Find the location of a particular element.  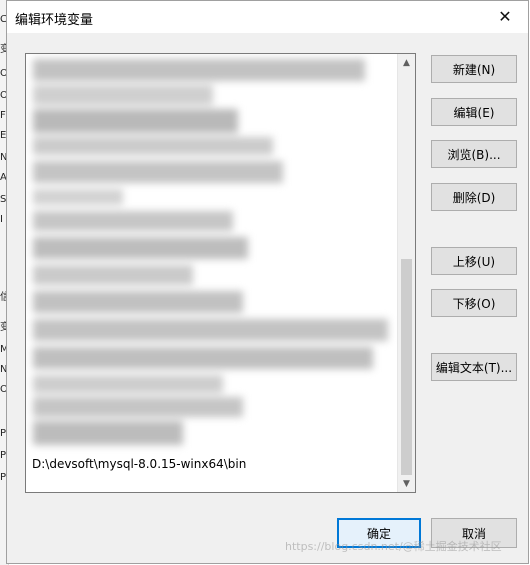

scroll-up-button: ▲ is located at coordinates (406, 62).